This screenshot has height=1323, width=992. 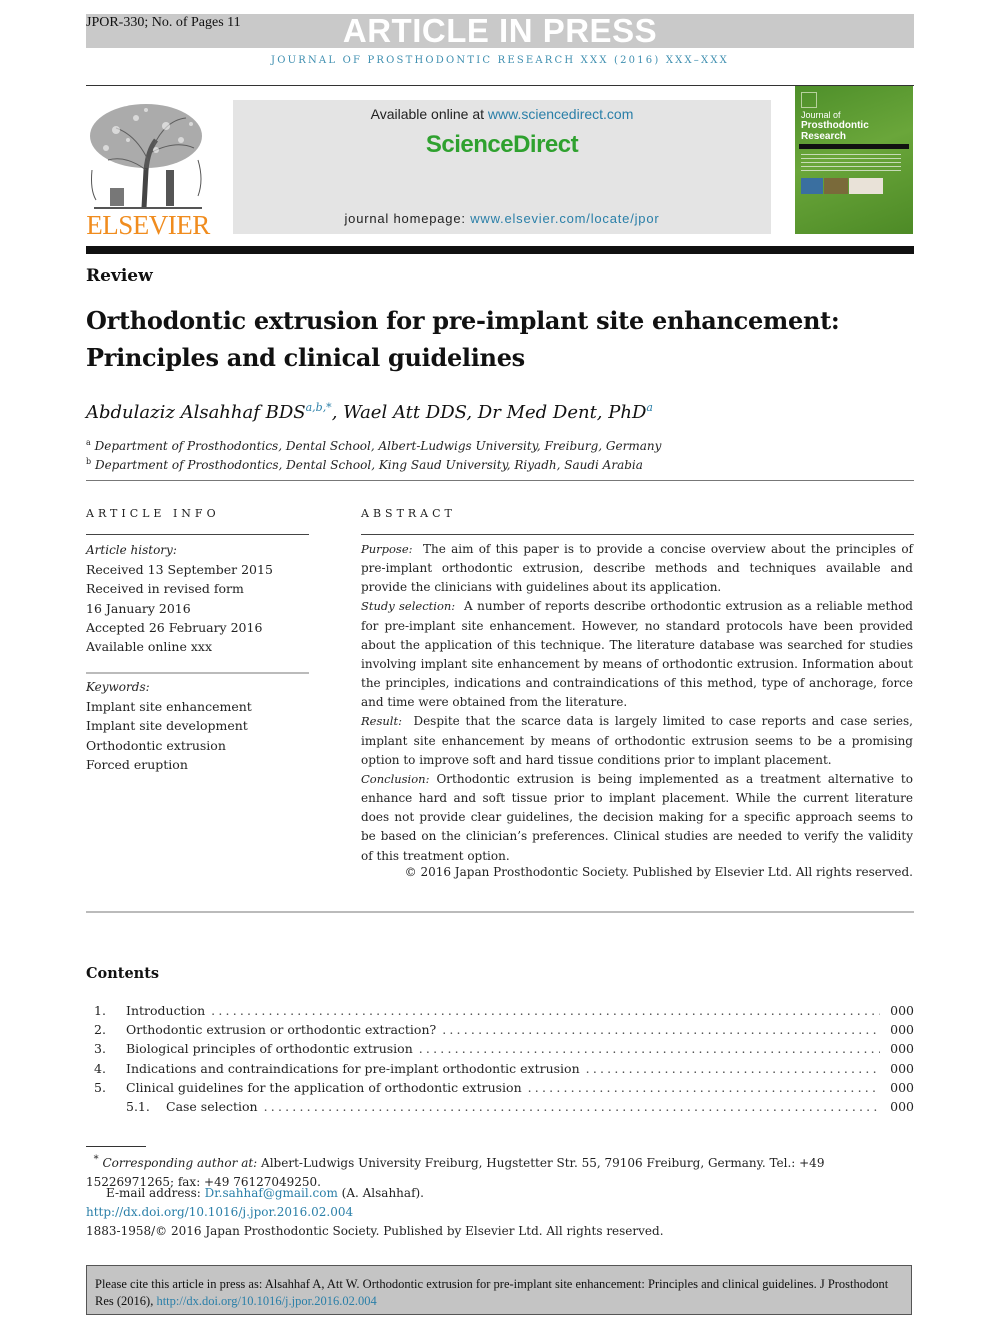 What do you see at coordinates (500, 480) in the screenshot?
I see `title-divider` at bounding box center [500, 480].